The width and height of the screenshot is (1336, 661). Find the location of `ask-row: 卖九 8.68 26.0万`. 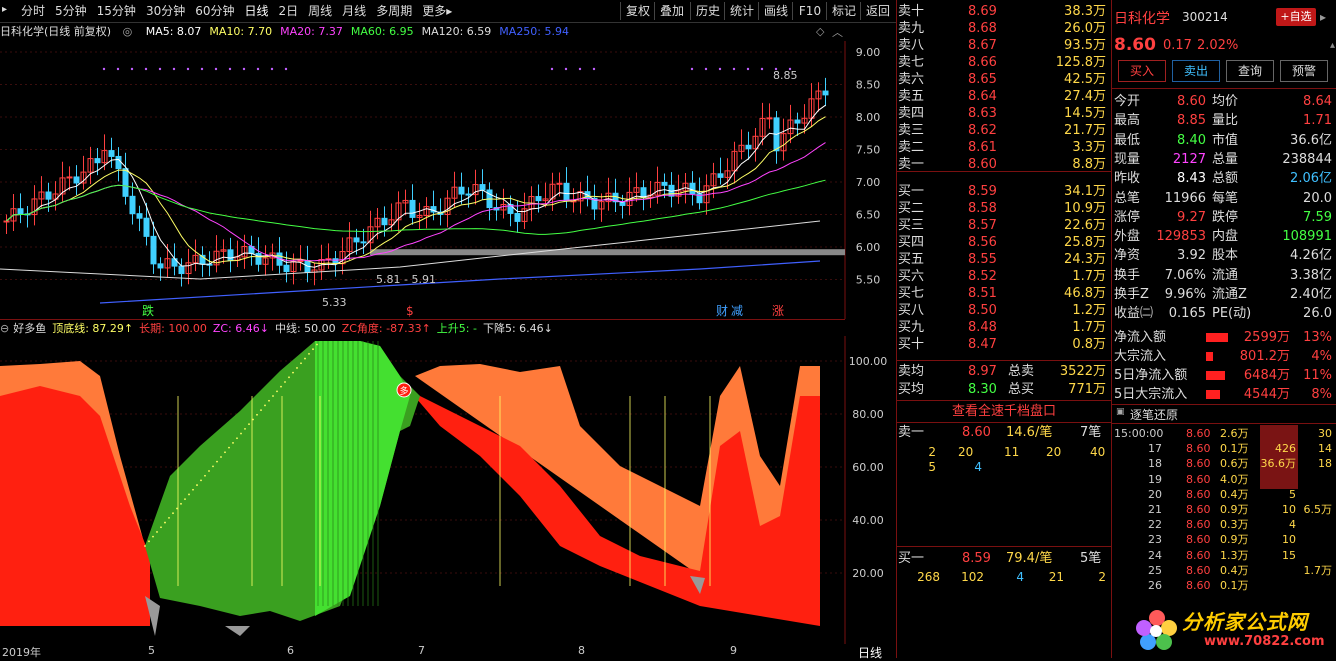

ask-row: 卖九 8.68 26.0万 is located at coordinates (1003, 28).